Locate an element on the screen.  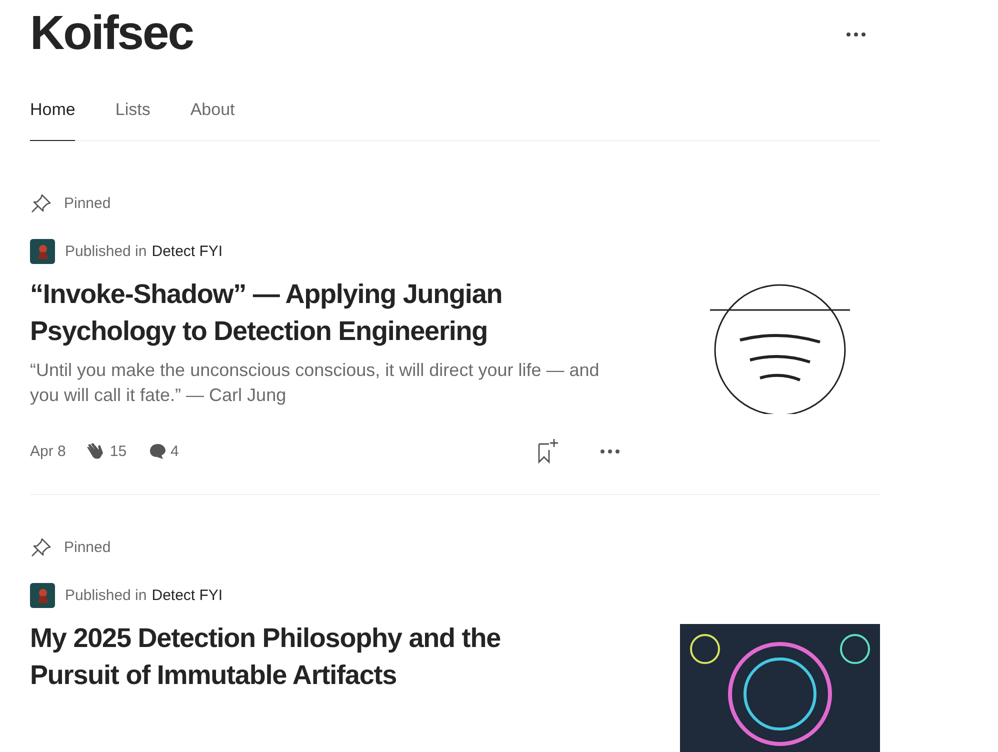
article-subtitle: “Until you make the unconscious conscious, it will direct your life — and you will call it fate.” — Carl Jung is located at coordinates (315, 383).